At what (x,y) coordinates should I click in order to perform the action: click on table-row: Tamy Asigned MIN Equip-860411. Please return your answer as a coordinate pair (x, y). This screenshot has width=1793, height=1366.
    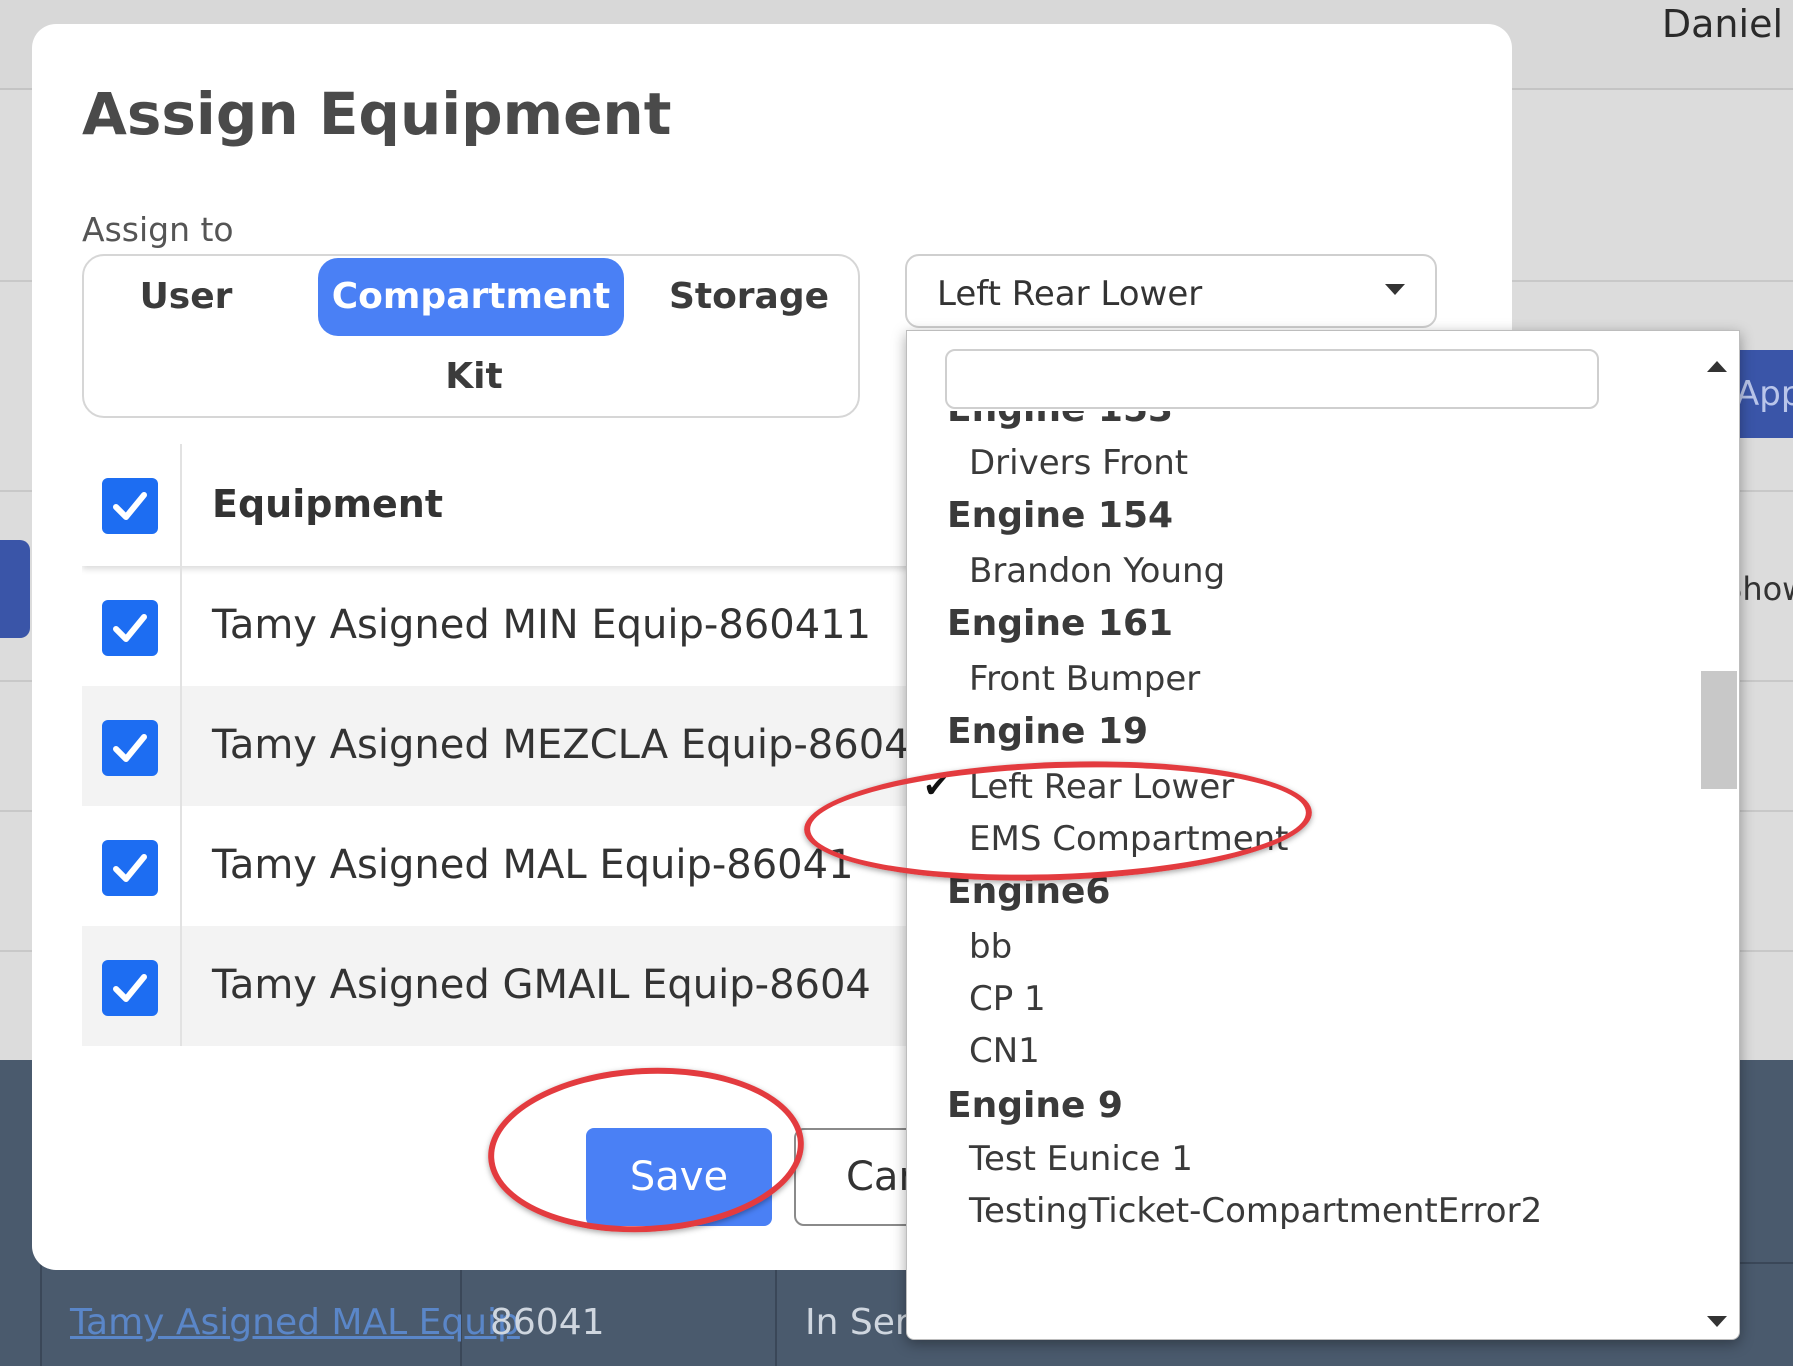
    Looking at the image, I should click on (532, 626).